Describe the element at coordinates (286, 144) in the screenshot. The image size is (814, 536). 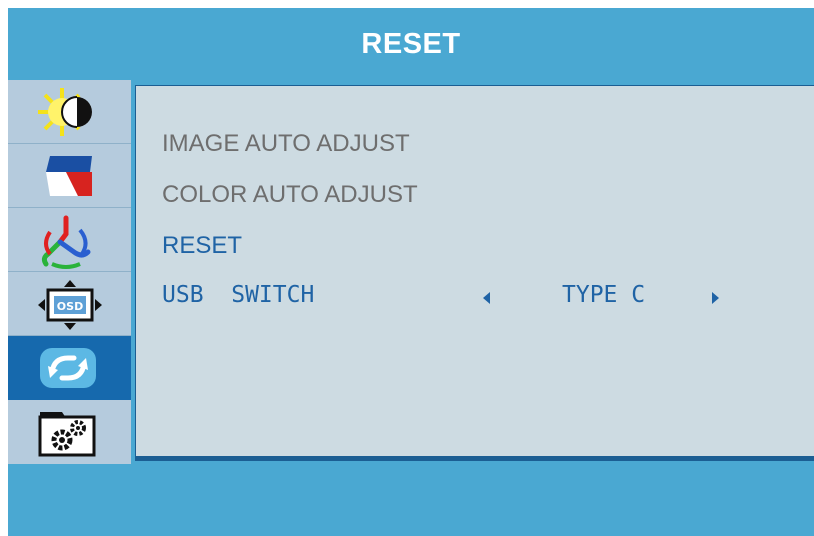
I see `menu-item-image-auto-adjust: IMAGE AUTO ADJUST` at that location.